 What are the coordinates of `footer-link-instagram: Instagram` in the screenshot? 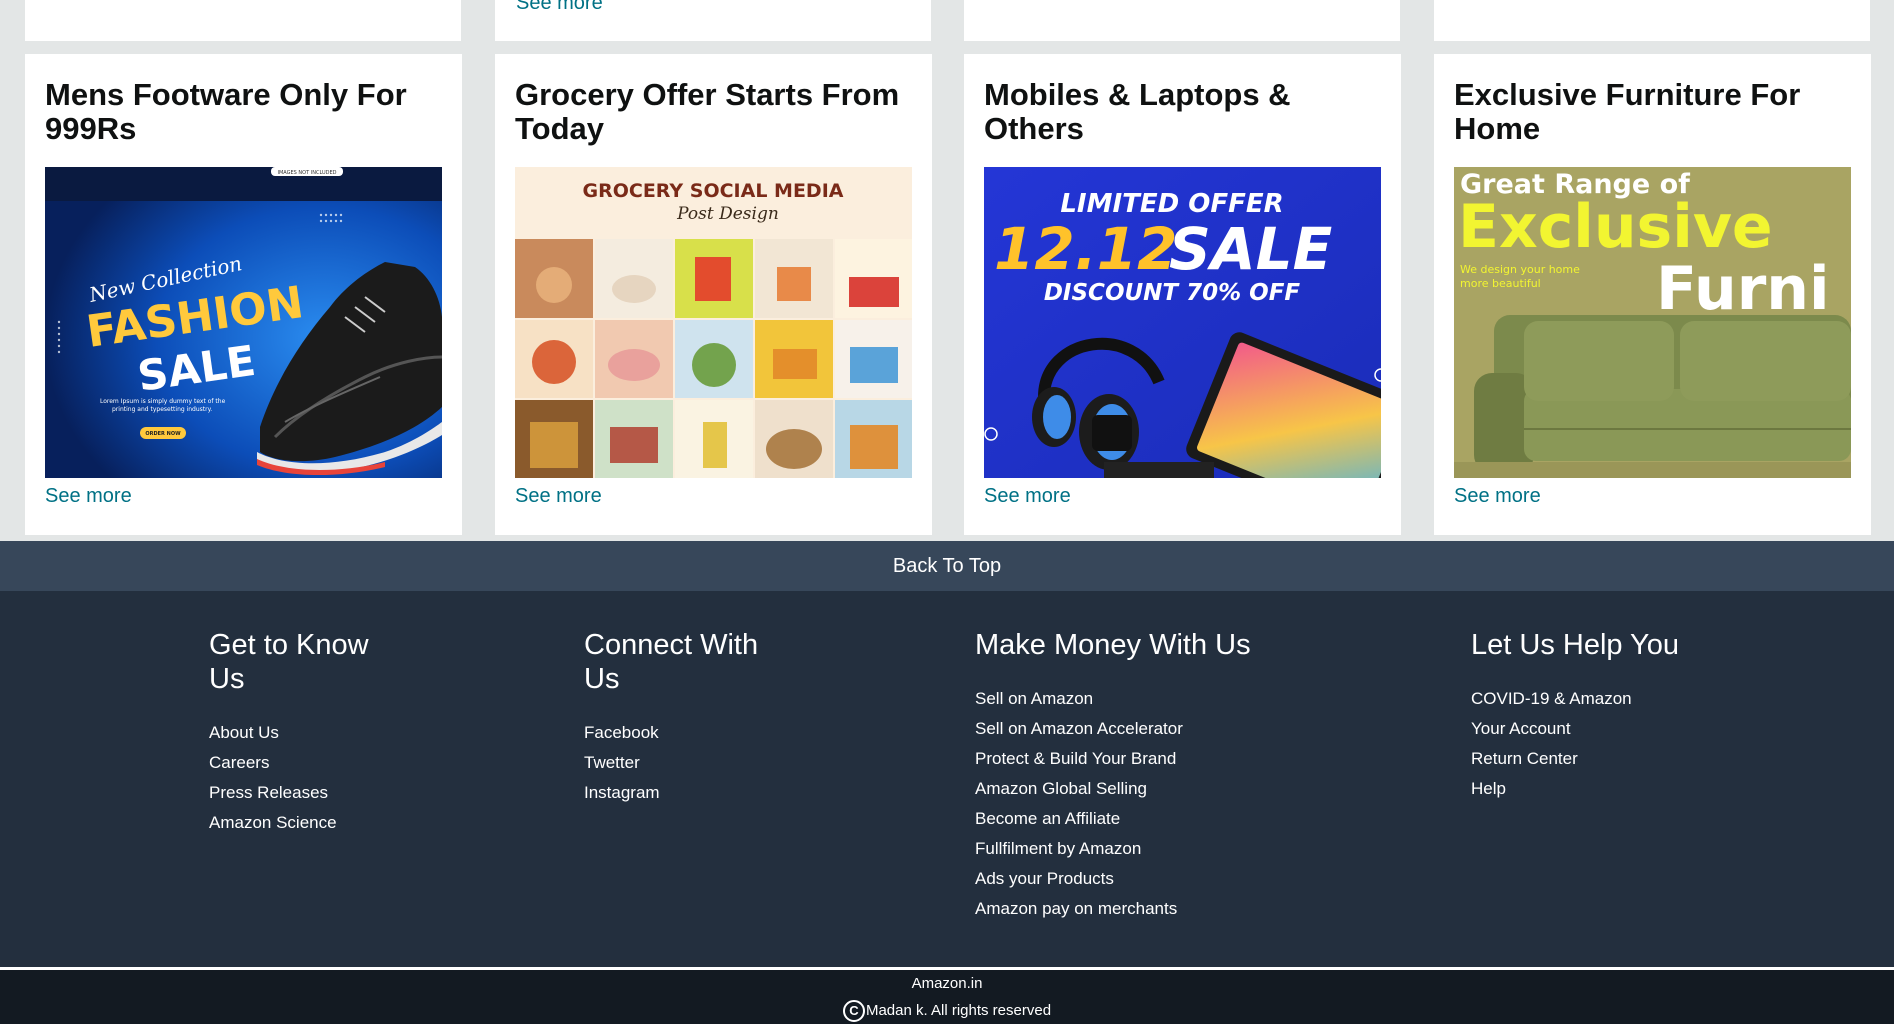 It's located at (671, 793).